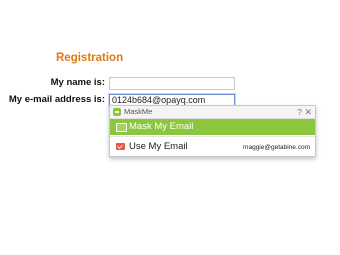  I want to click on user-email: maggie@getabine.com, so click(276, 147).